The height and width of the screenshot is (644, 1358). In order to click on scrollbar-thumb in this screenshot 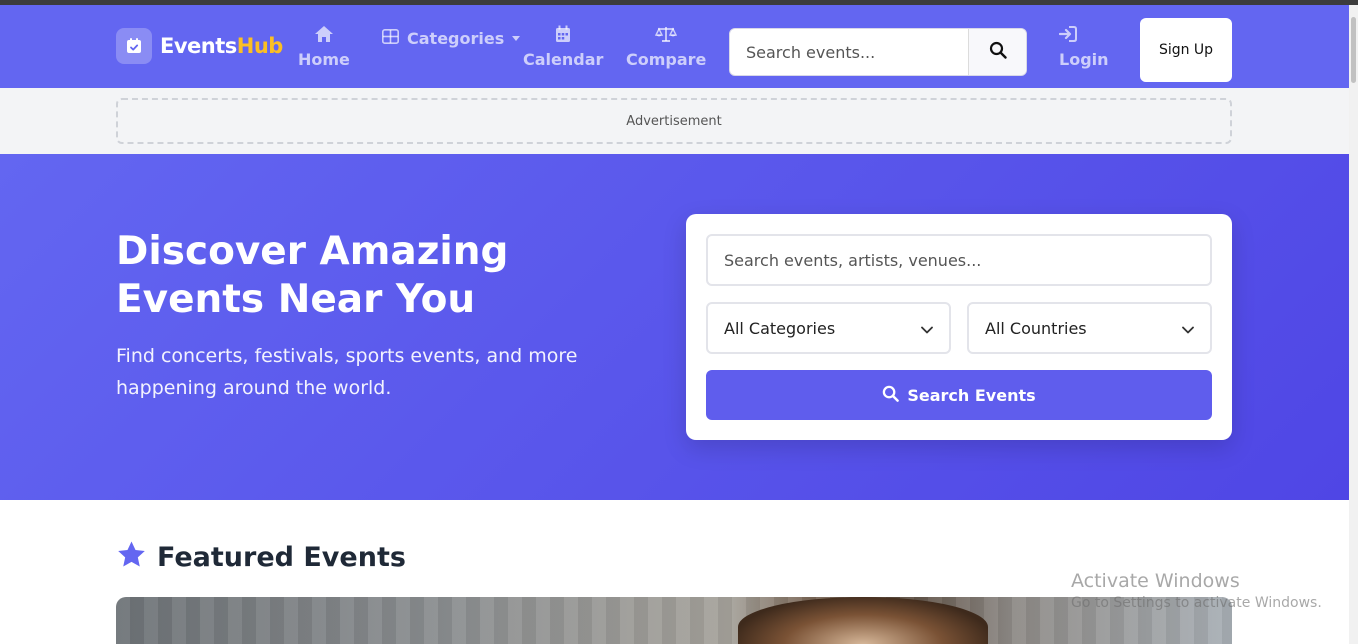, I will do `click(1353, 50)`.